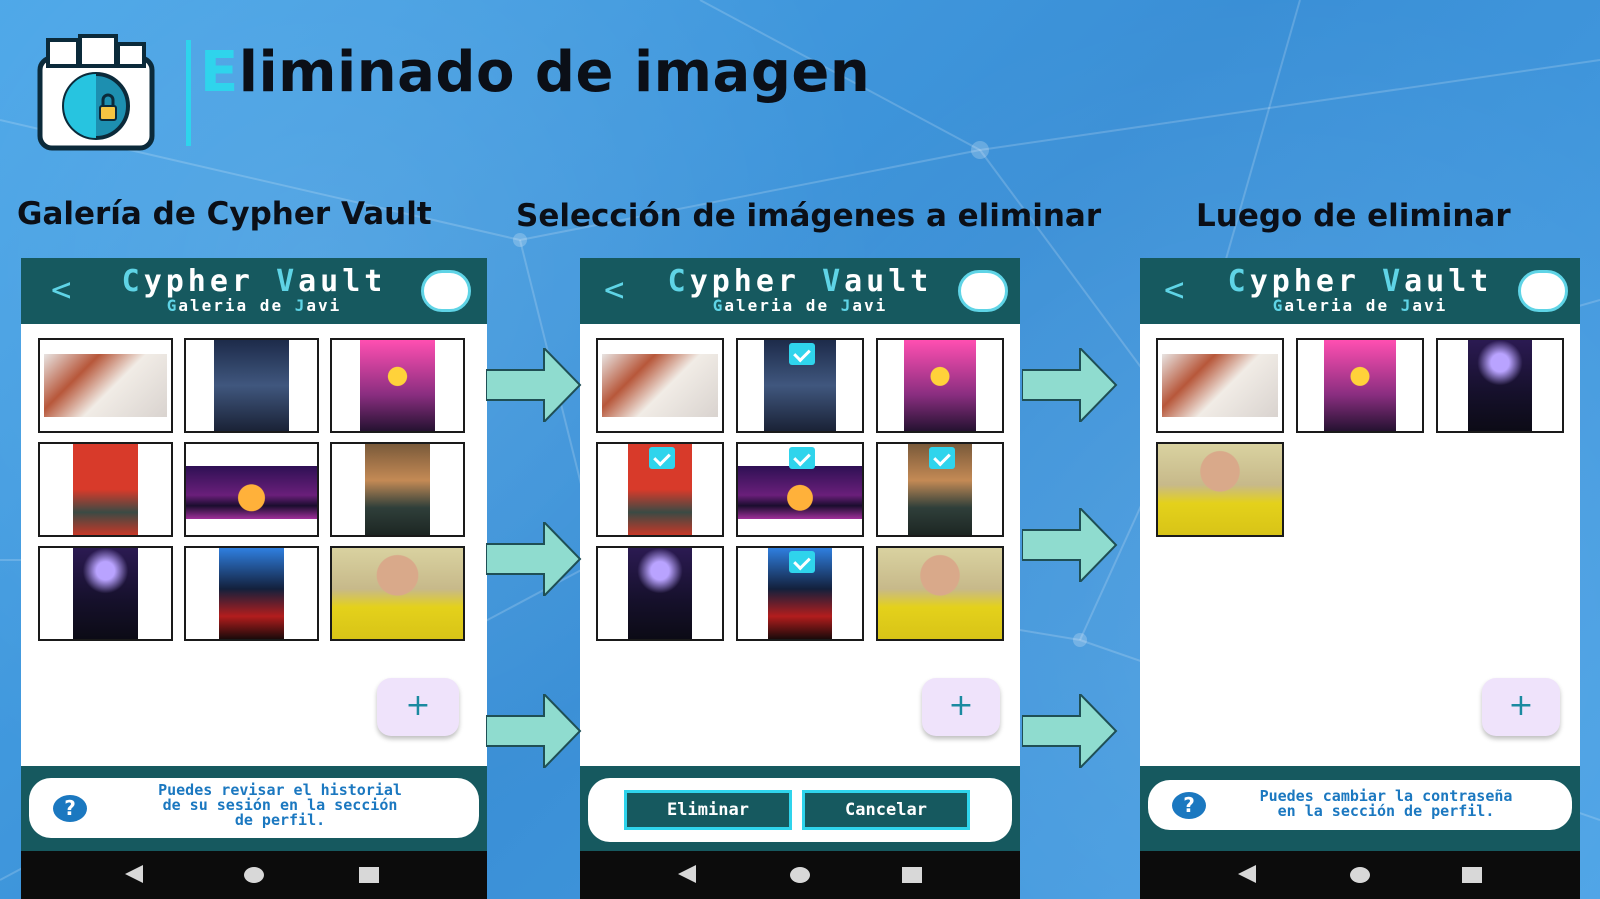  I want to click on action-bar: Eliminar Cancelar, so click(800, 808).